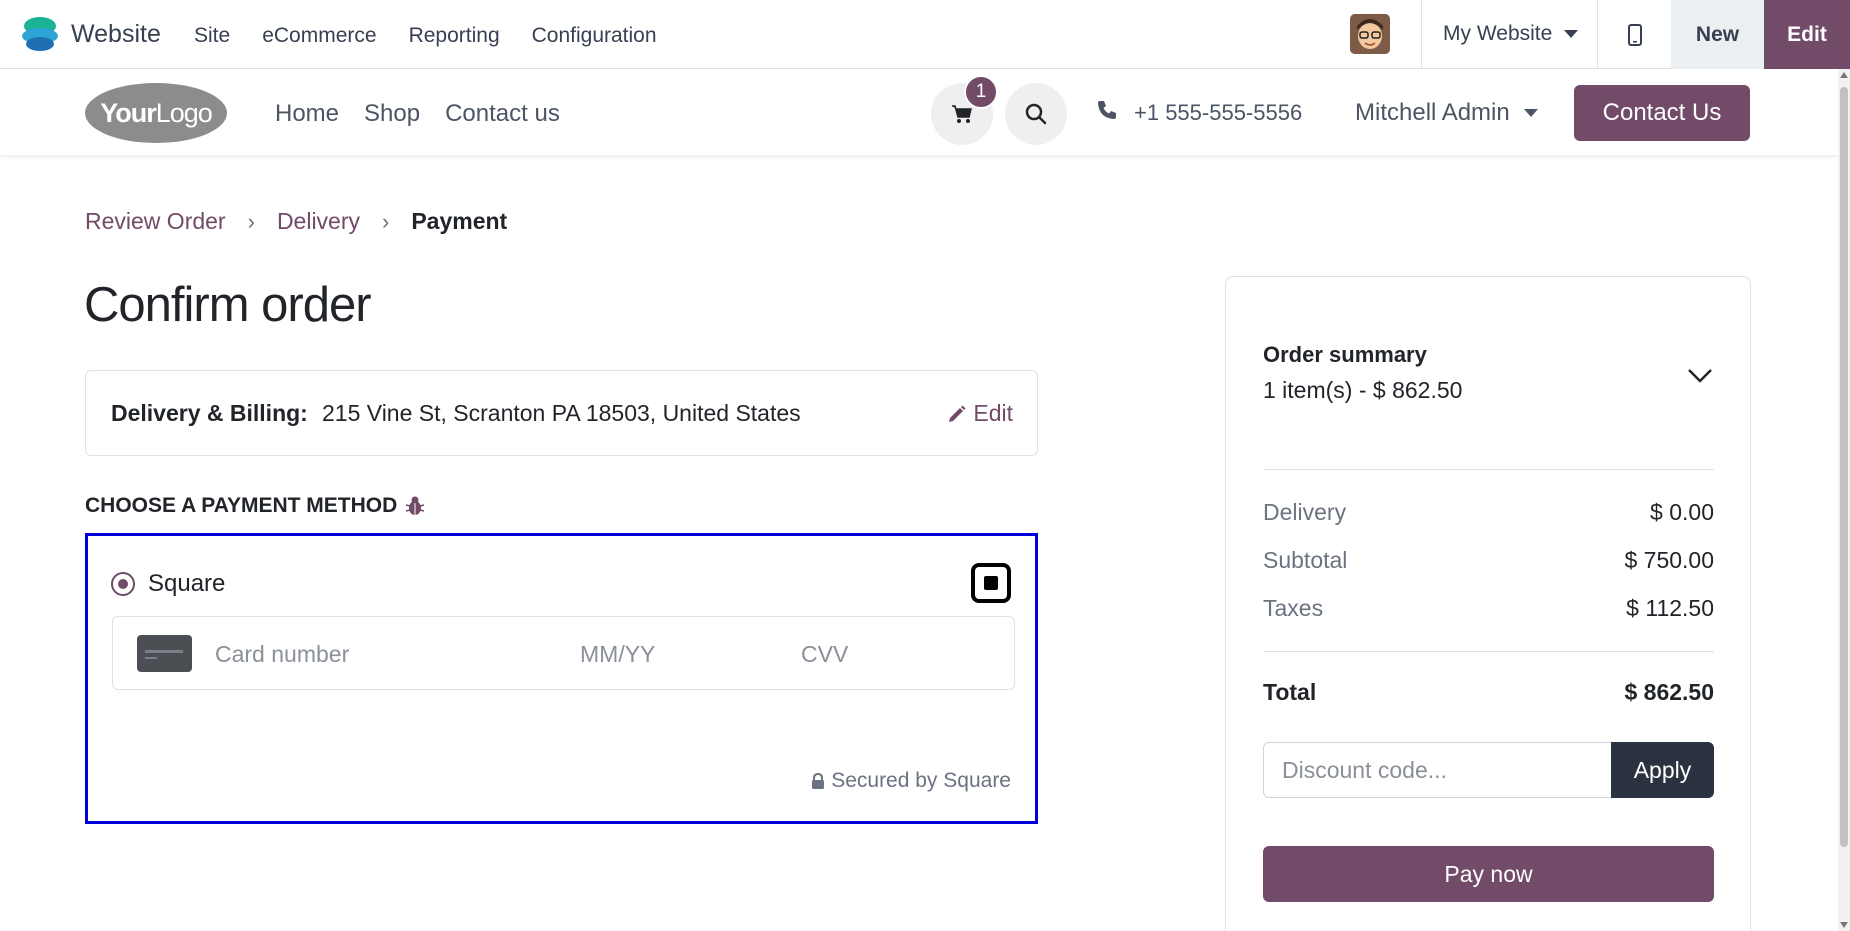 This screenshot has height=931, width=1850. I want to click on menu-configuration: Configuration, so click(594, 36).